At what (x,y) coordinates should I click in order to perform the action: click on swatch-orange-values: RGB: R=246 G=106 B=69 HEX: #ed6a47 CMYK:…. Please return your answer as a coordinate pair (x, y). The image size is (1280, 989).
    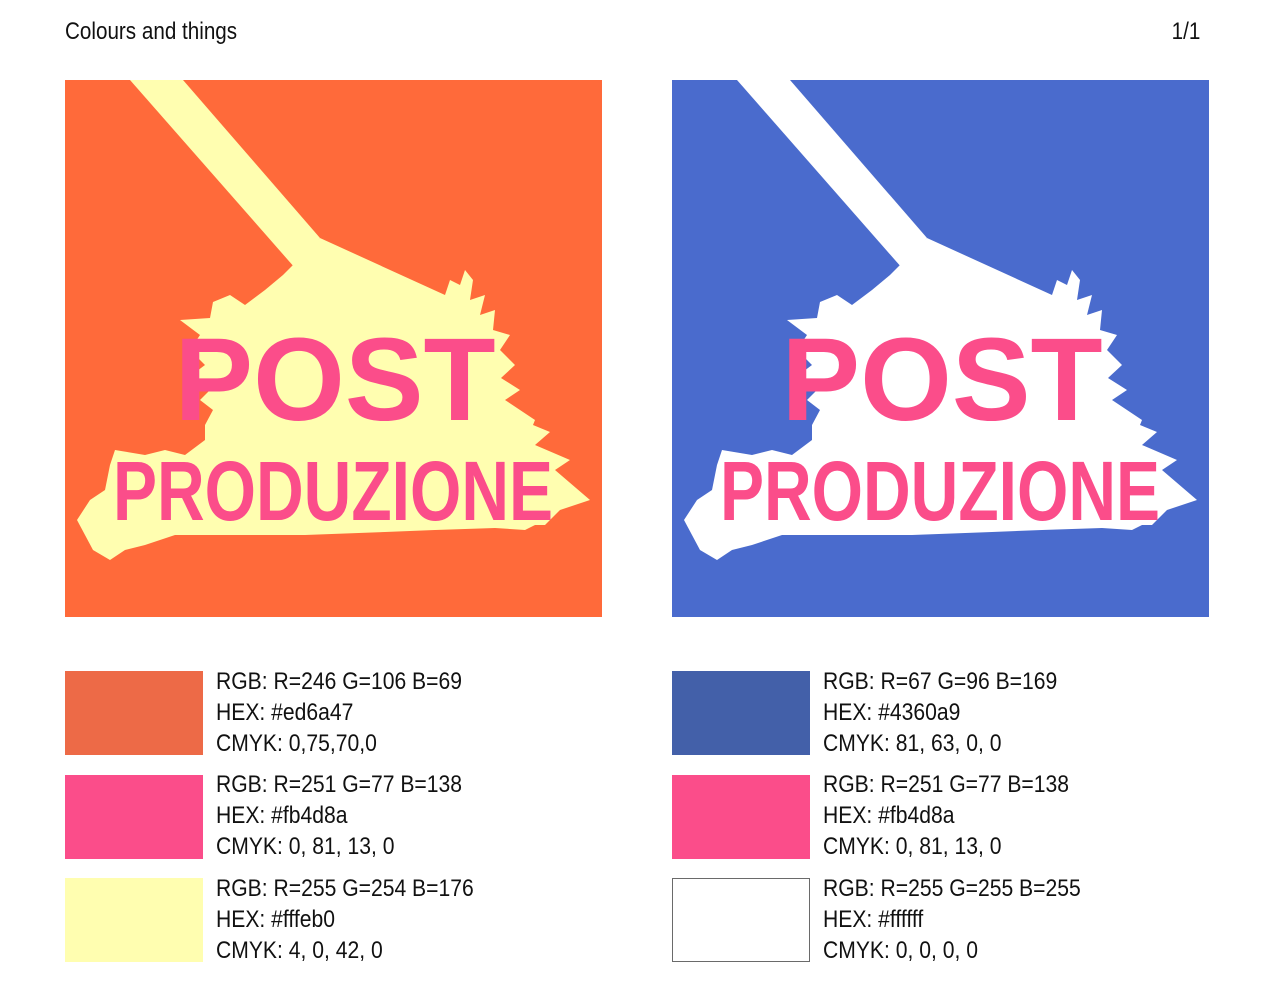
    Looking at the image, I should click on (339, 712).